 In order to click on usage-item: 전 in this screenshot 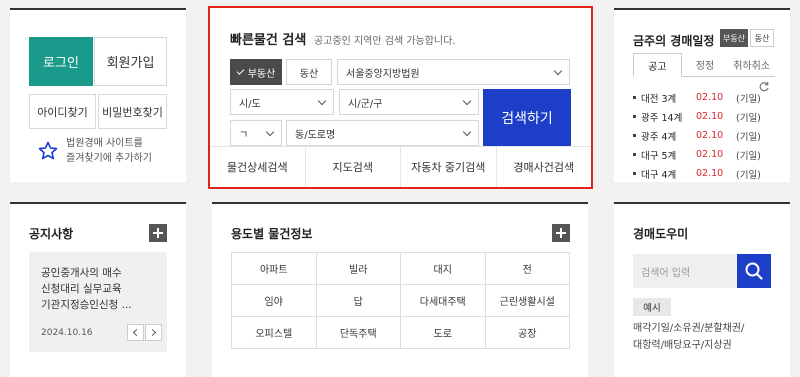, I will do `click(527, 269)`.